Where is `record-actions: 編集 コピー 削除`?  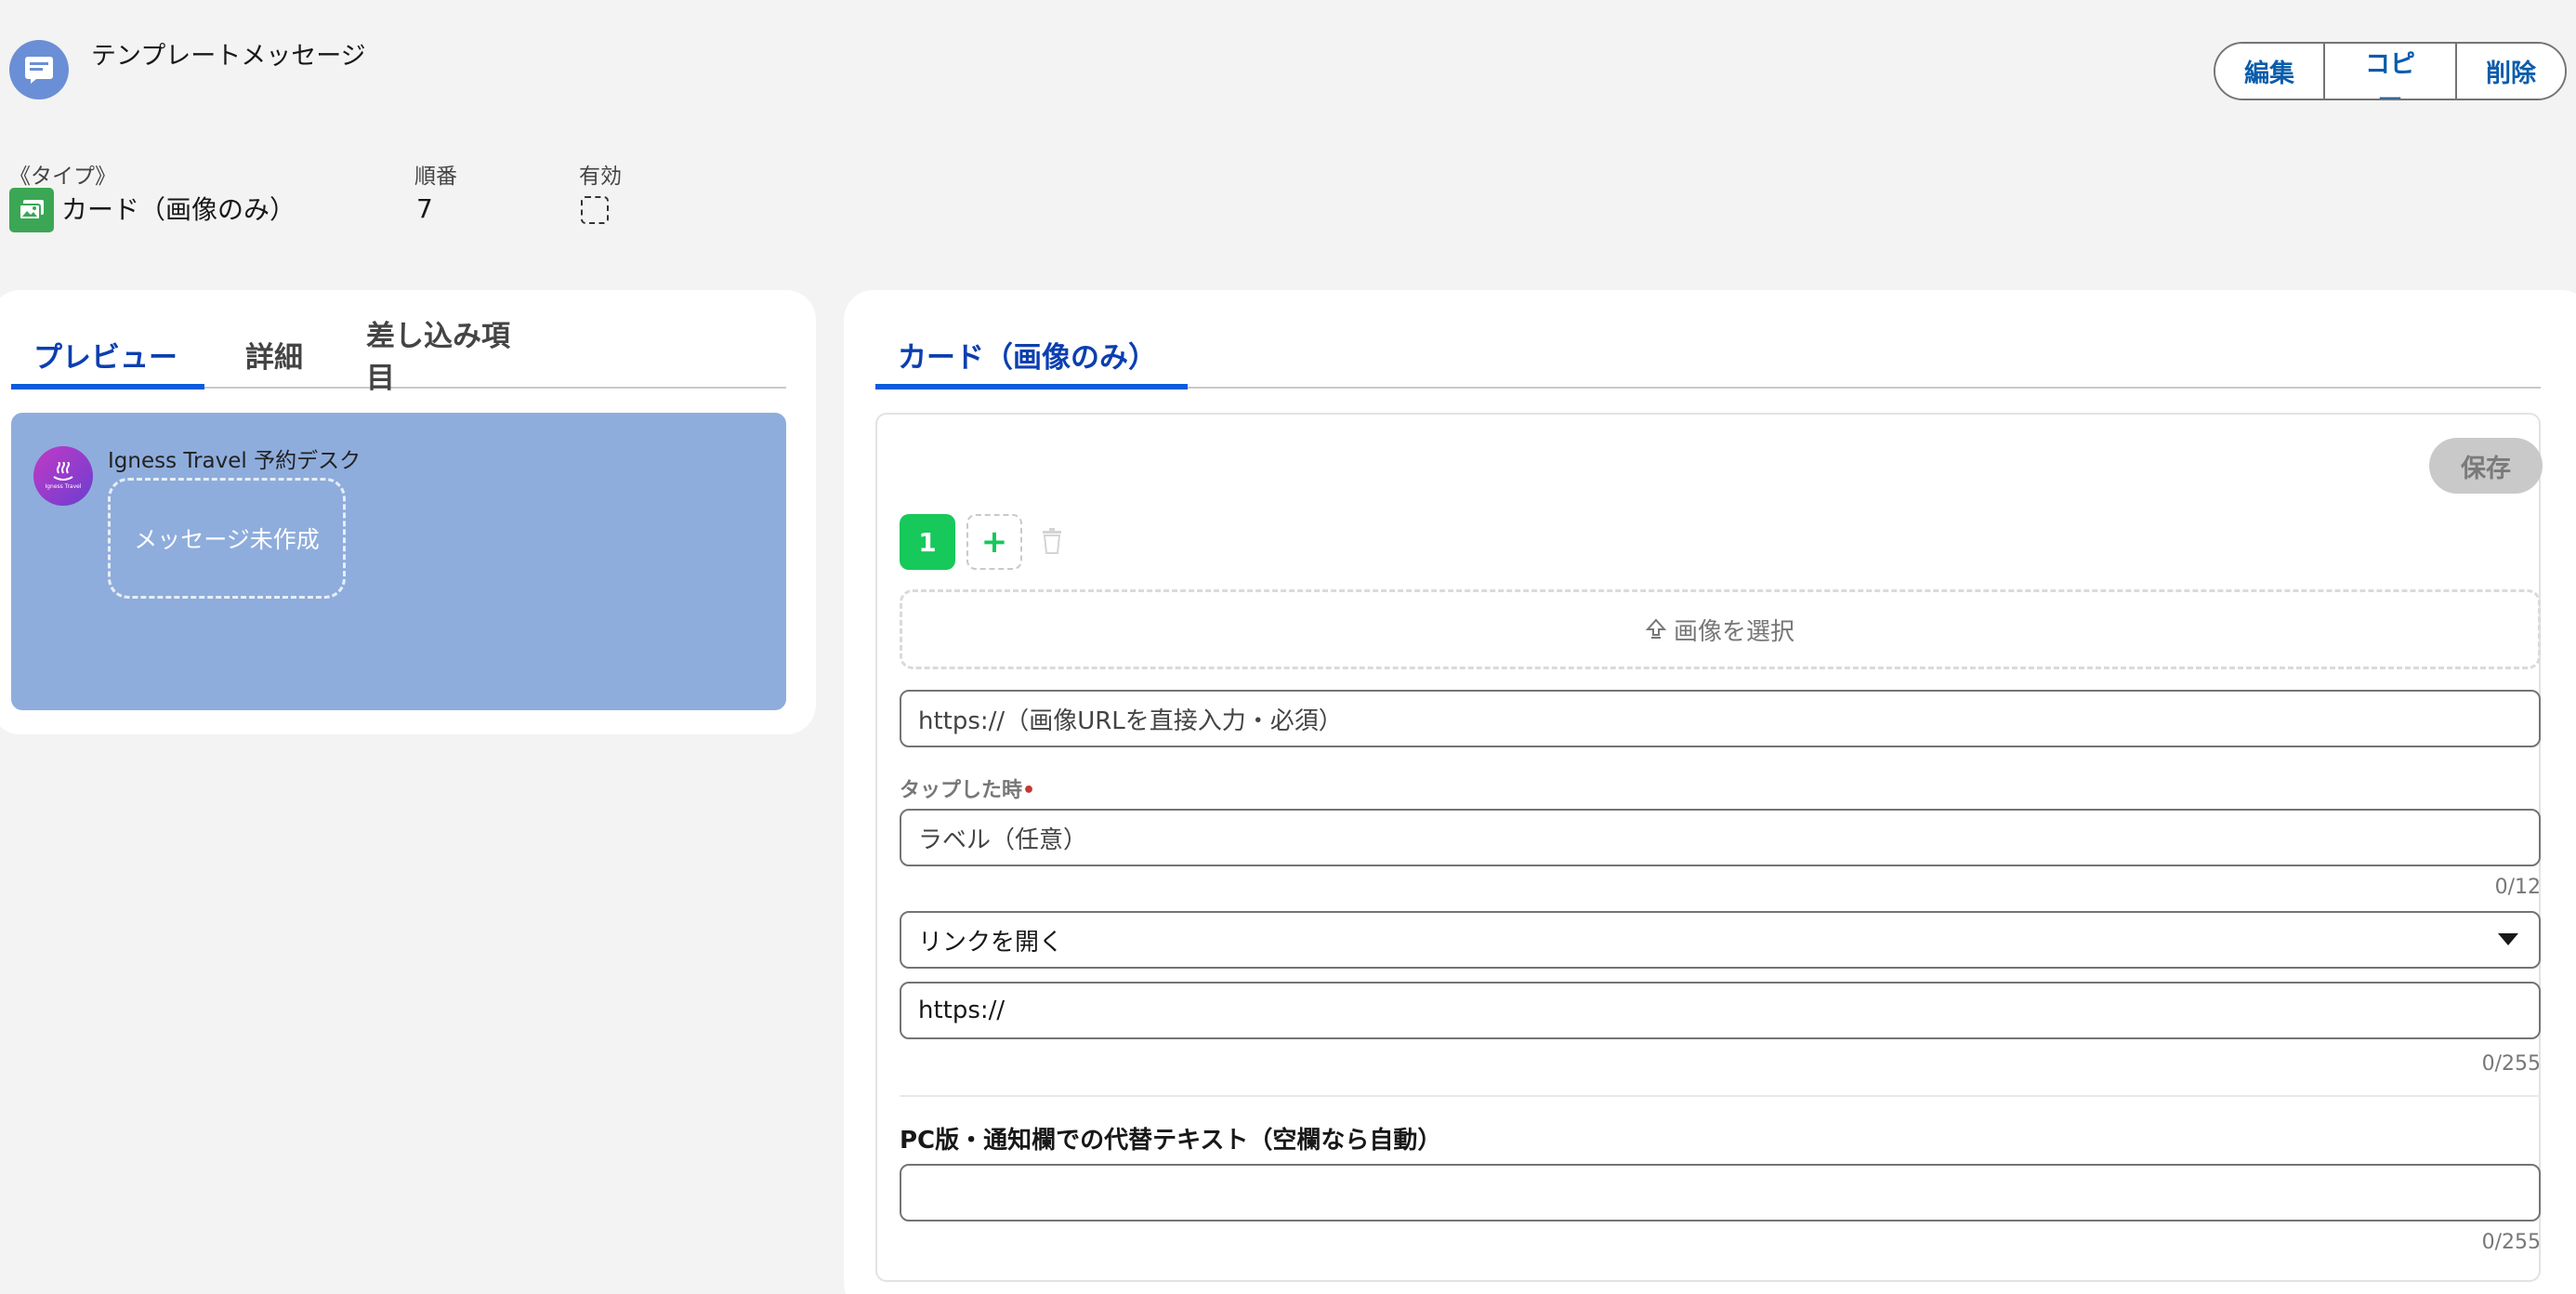 record-actions: 編集 コピー 削除 is located at coordinates (2390, 71).